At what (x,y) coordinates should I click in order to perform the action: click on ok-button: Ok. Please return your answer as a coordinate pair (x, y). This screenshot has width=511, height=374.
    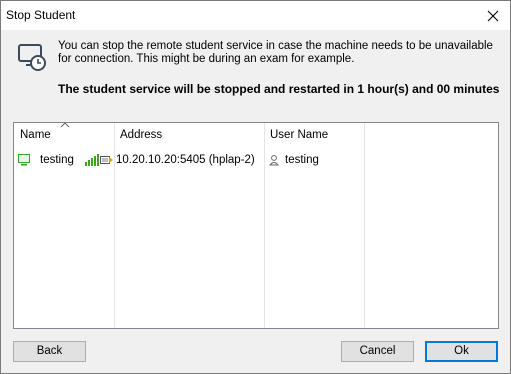
    Looking at the image, I should click on (461, 351).